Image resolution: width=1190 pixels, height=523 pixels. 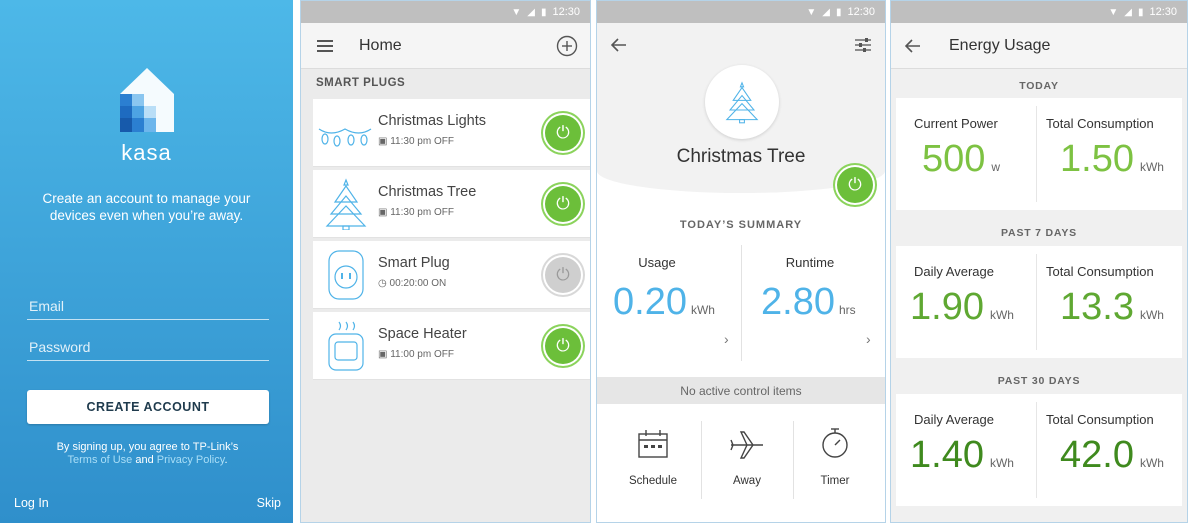 What do you see at coordinates (847, 310) in the screenshot?
I see `runtime-unit: hrs` at bounding box center [847, 310].